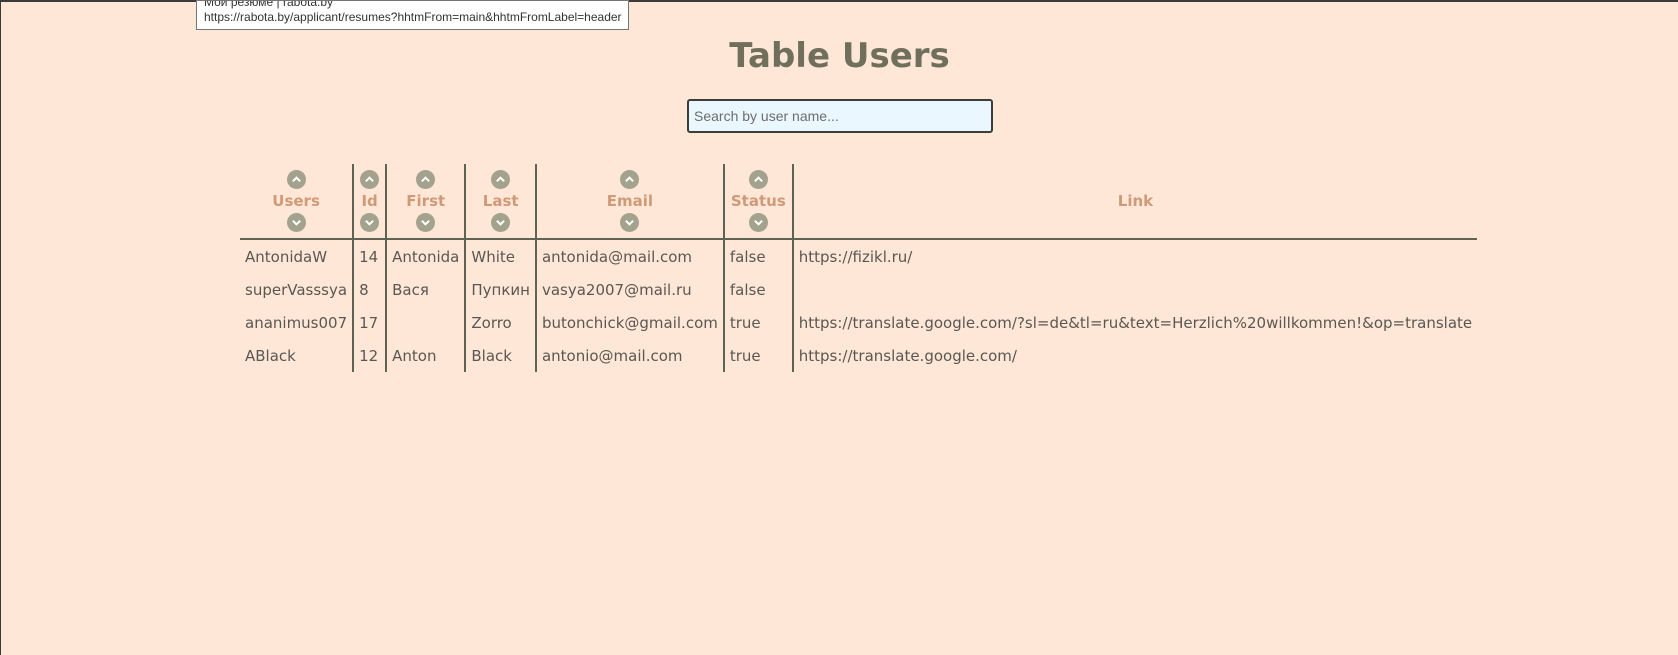 Image resolution: width=1678 pixels, height=655 pixels. I want to click on sort-desc-last-button, so click(501, 222).